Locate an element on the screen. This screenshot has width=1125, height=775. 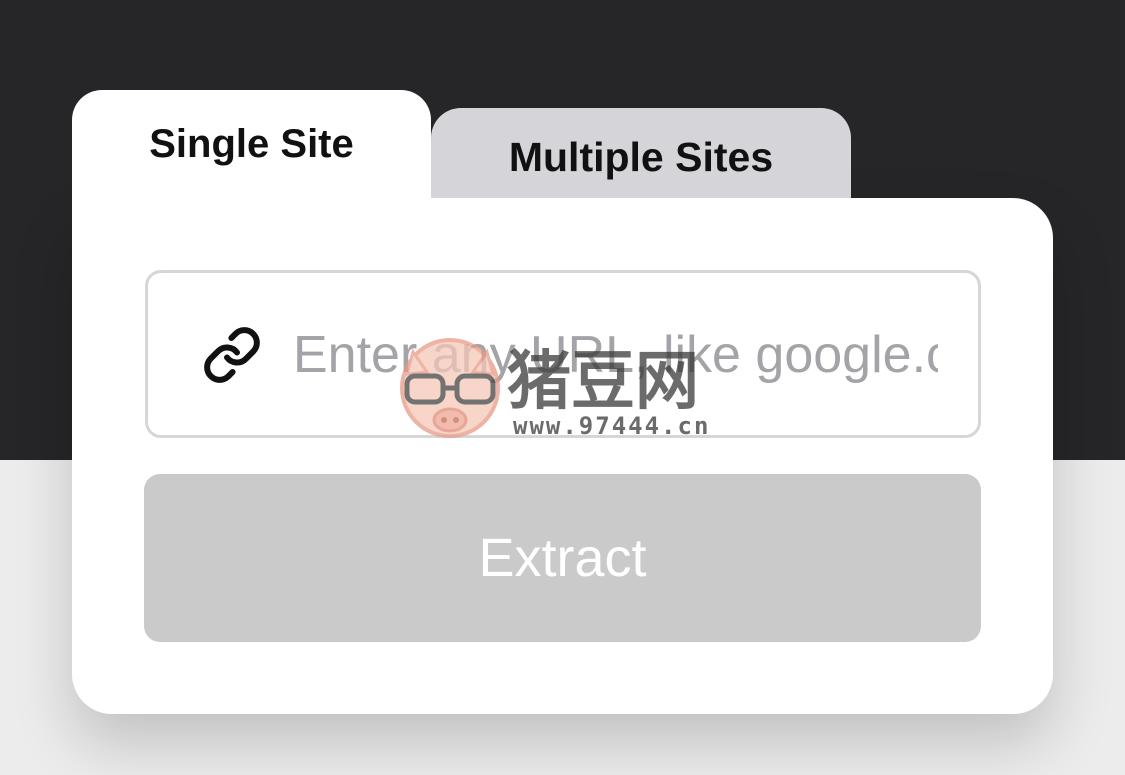
tab-single-site: Single Site is located at coordinates (251, 155).